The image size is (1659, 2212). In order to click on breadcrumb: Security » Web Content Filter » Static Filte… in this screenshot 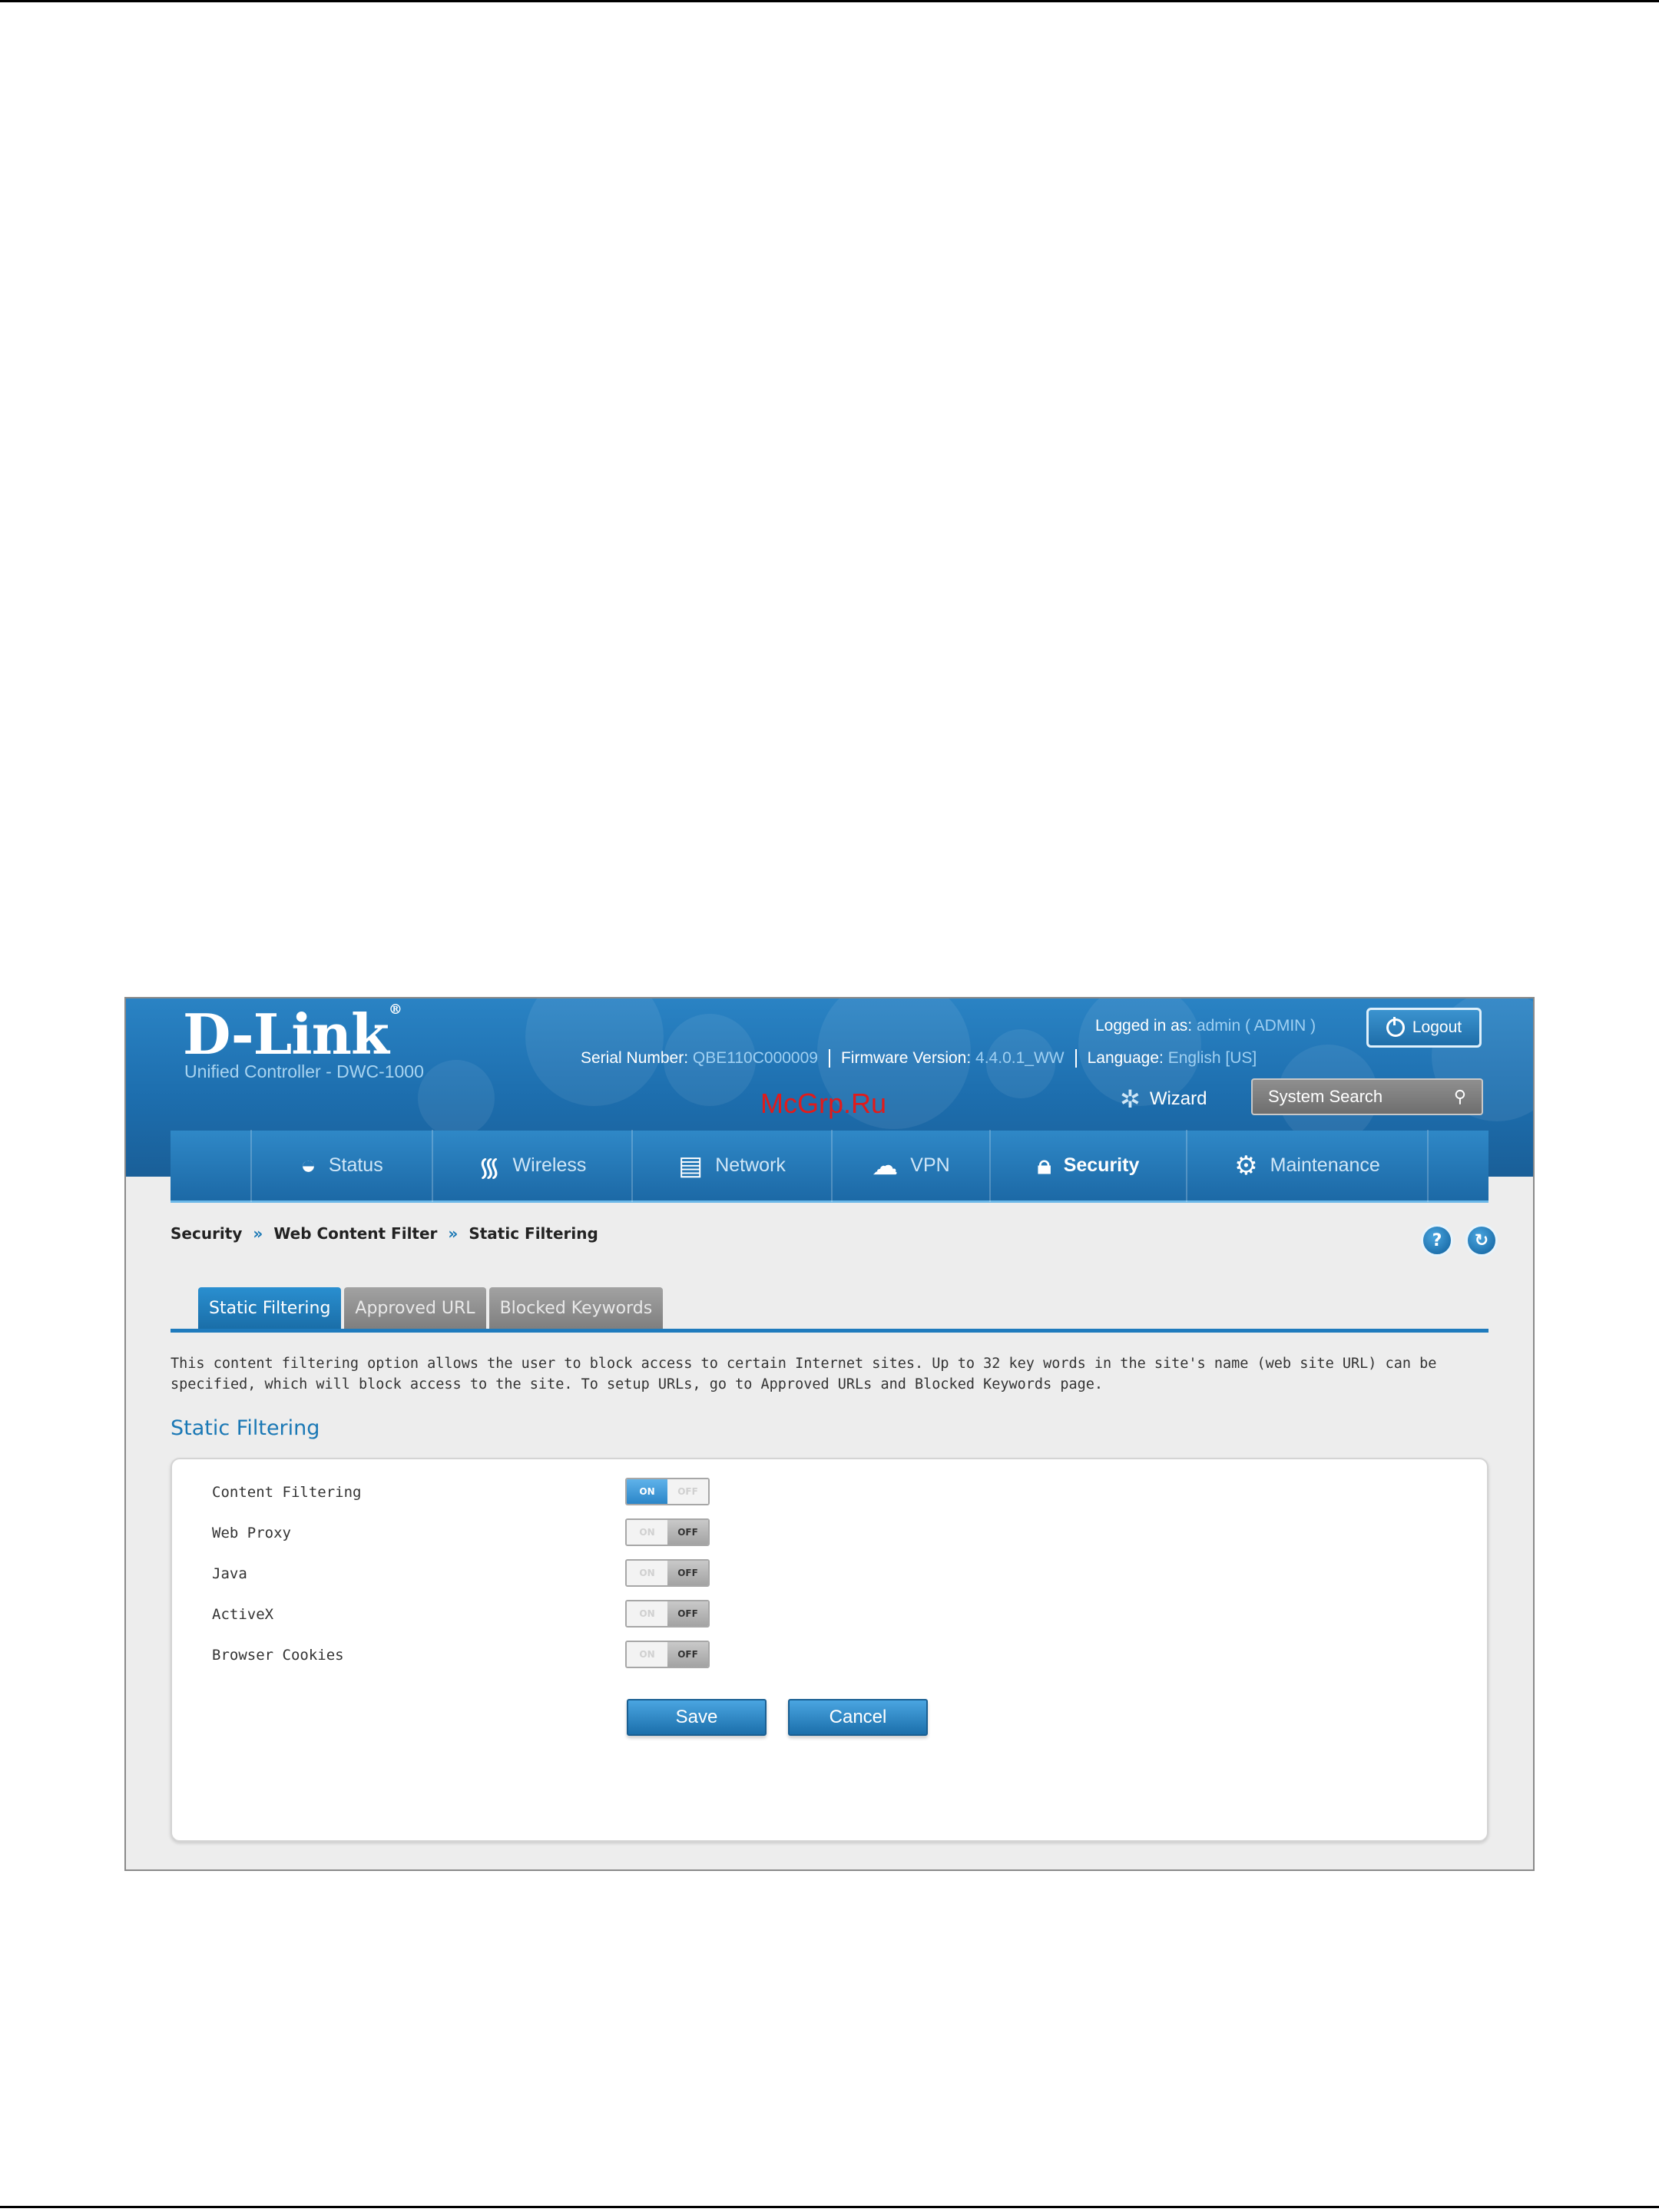, I will do `click(385, 1233)`.